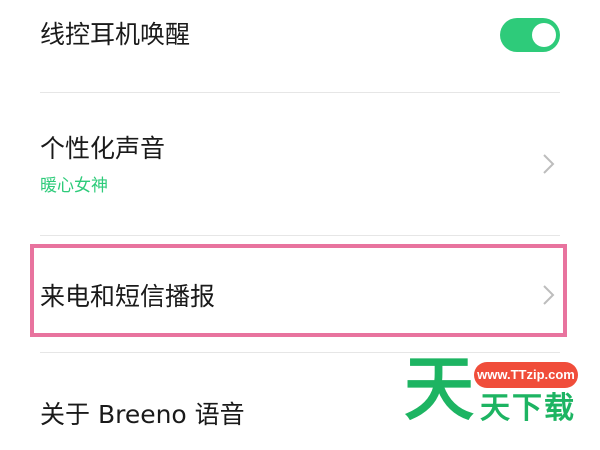  What do you see at coordinates (142, 414) in the screenshot?
I see `row-title: 关于 Breeno 语音` at bounding box center [142, 414].